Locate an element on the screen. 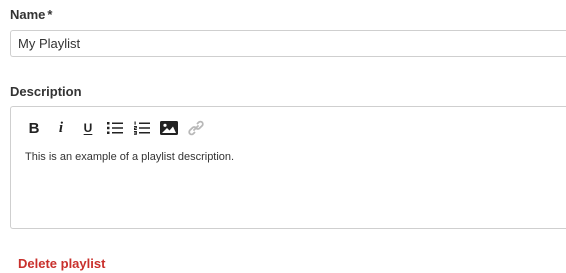  name-input is located at coordinates (288, 43).